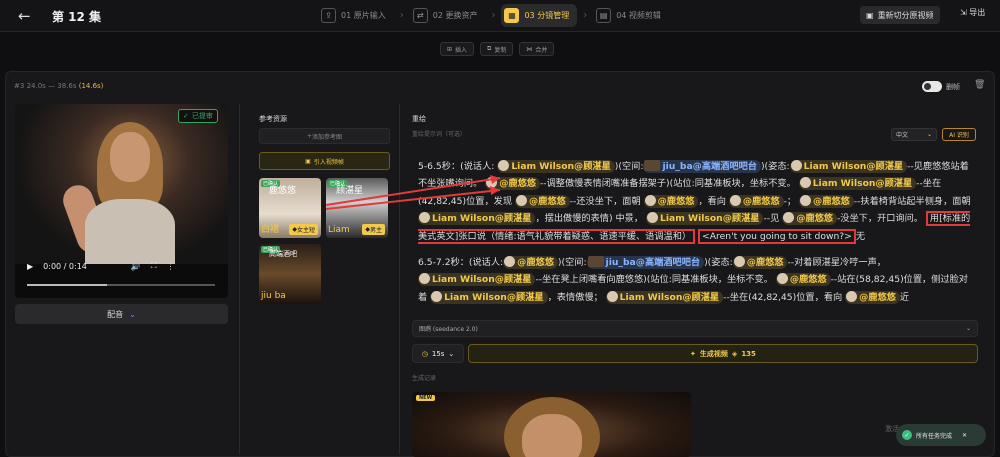 The width and height of the screenshot is (1000, 457). What do you see at coordinates (539, 15) in the screenshot?
I see `step-3: ▦ 03 分镜管理` at bounding box center [539, 15].